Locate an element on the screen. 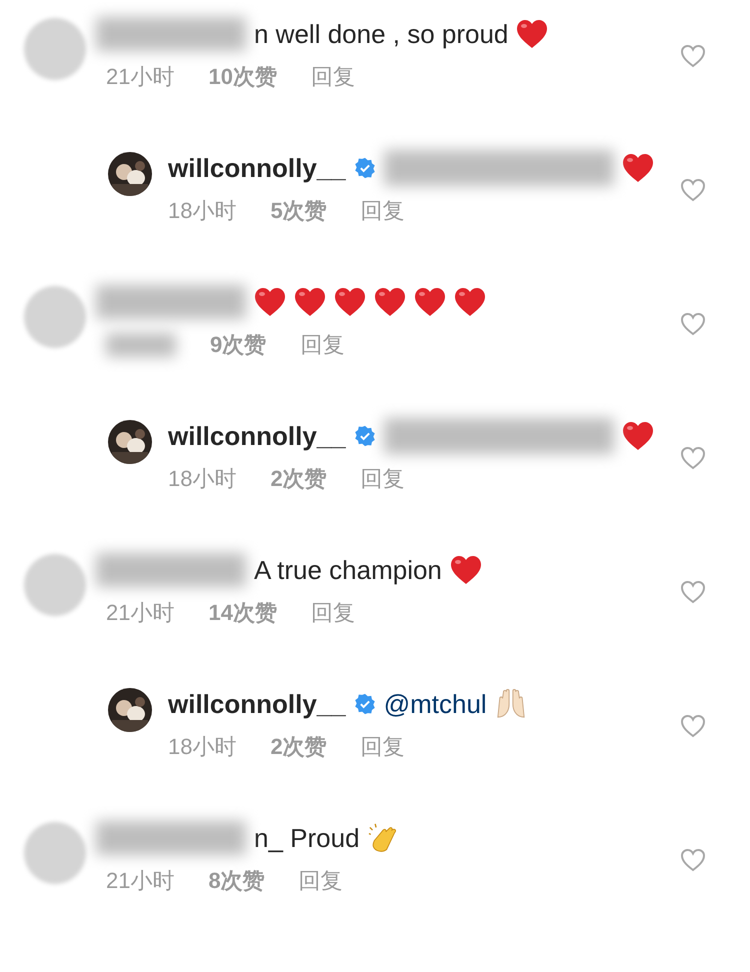 This screenshot has height=972, width=750. like-count: 5次赞 is located at coordinates (298, 211).